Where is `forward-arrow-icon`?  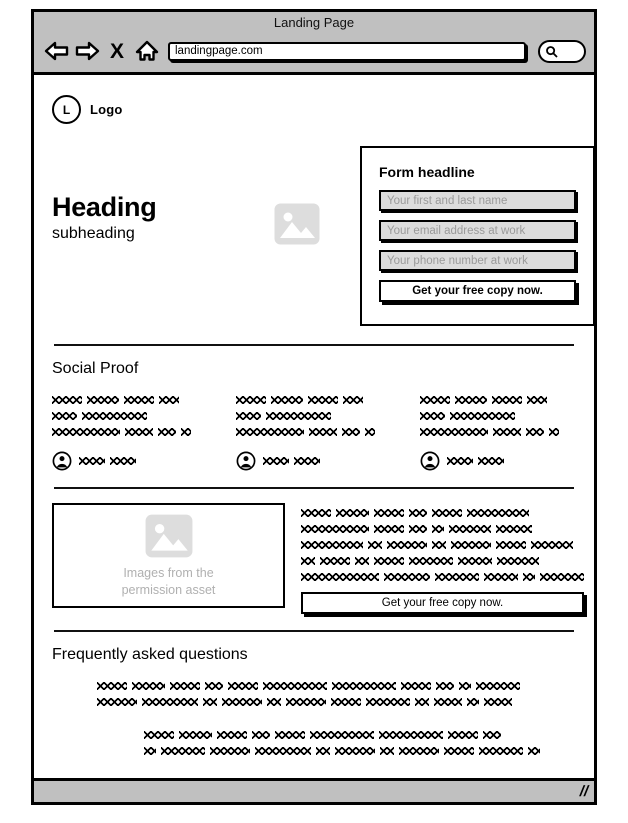
forward-arrow-icon is located at coordinates (87, 51).